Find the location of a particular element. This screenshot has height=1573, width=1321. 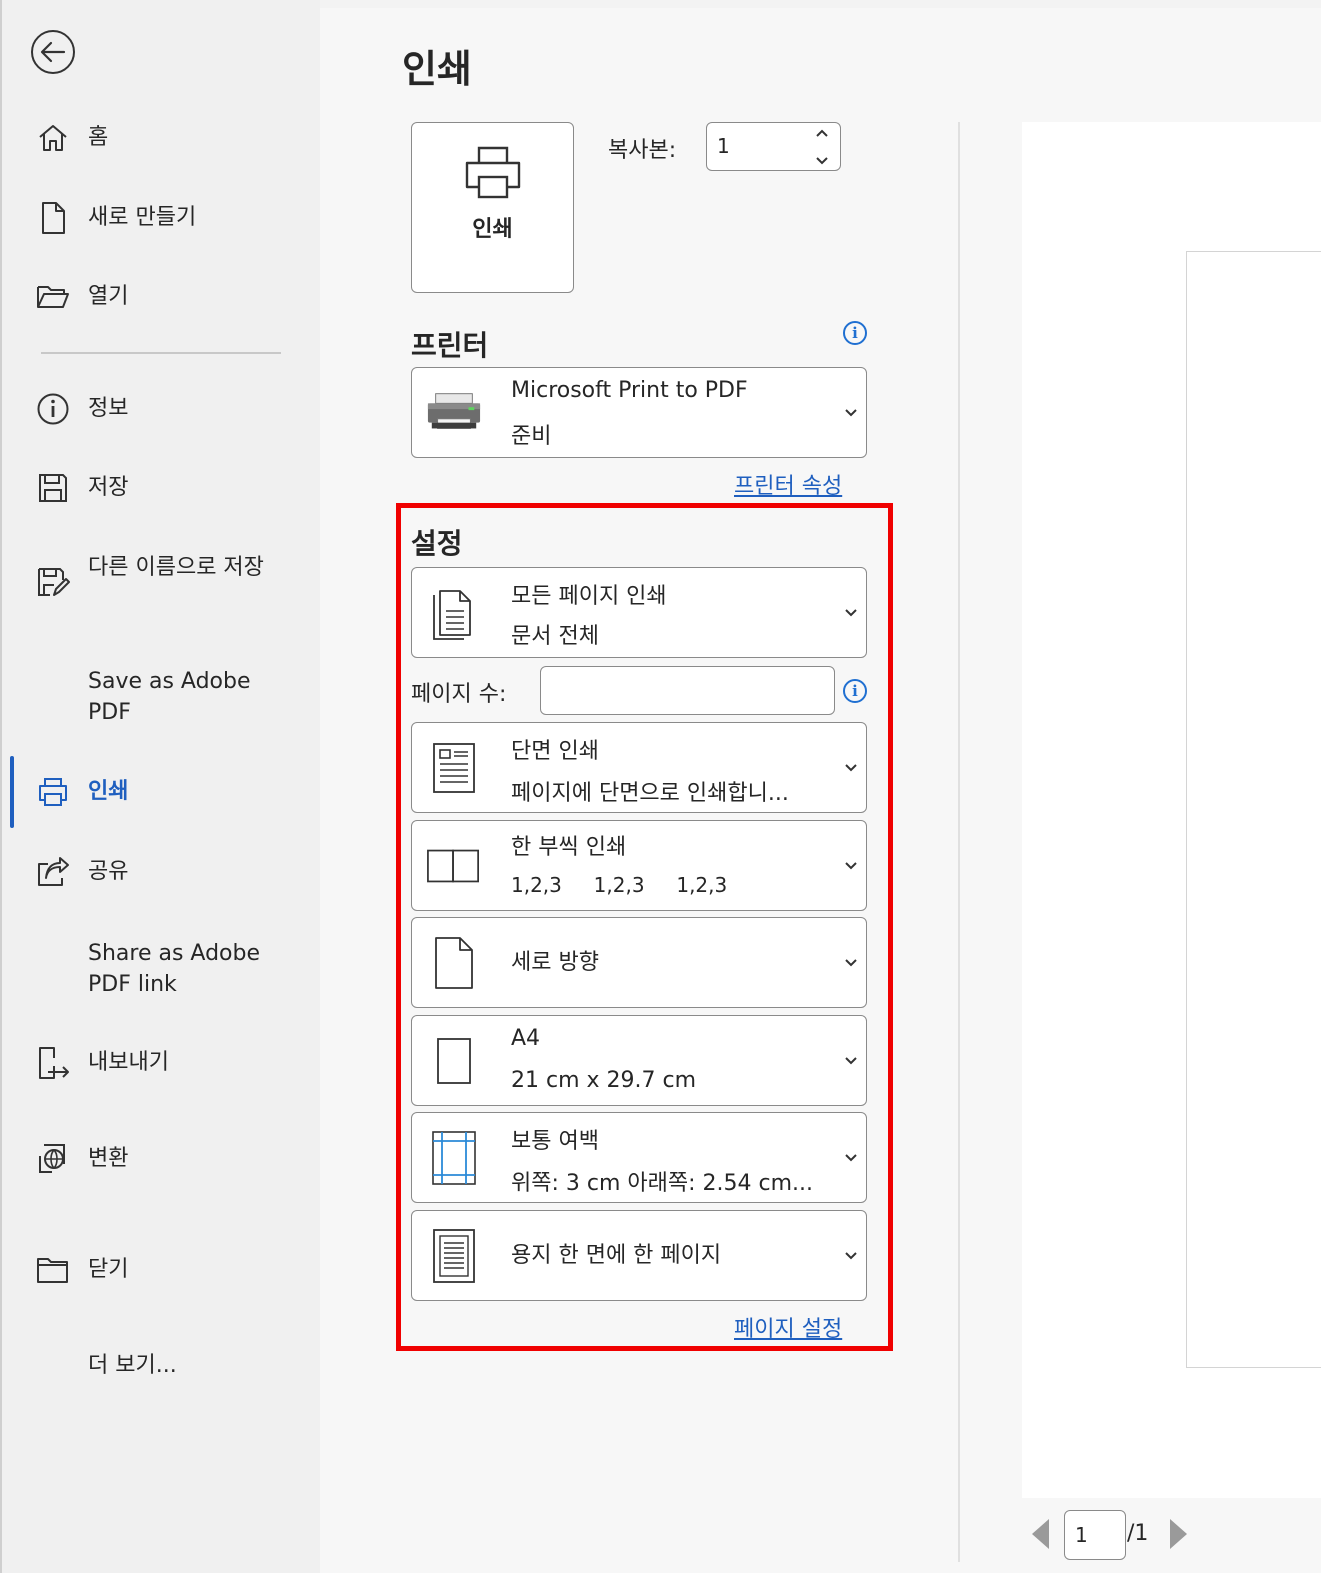

copies-label: 복사본: is located at coordinates (642, 150).